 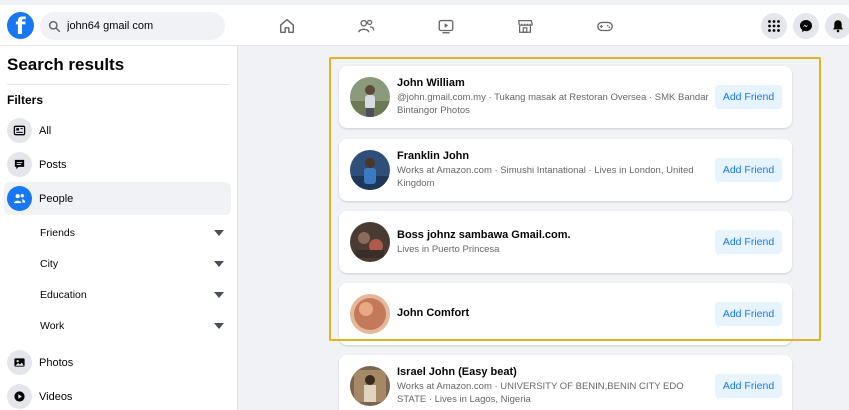 I want to click on sidebar-item-label: People, so click(x=56, y=198).